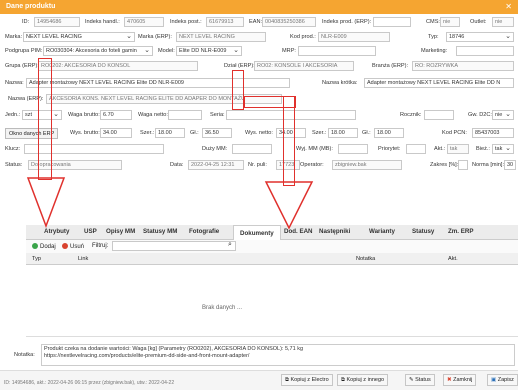 The height and width of the screenshot is (390, 518). Describe the element at coordinates (503, 115) in the screenshot. I see `gw-select: nie` at that location.